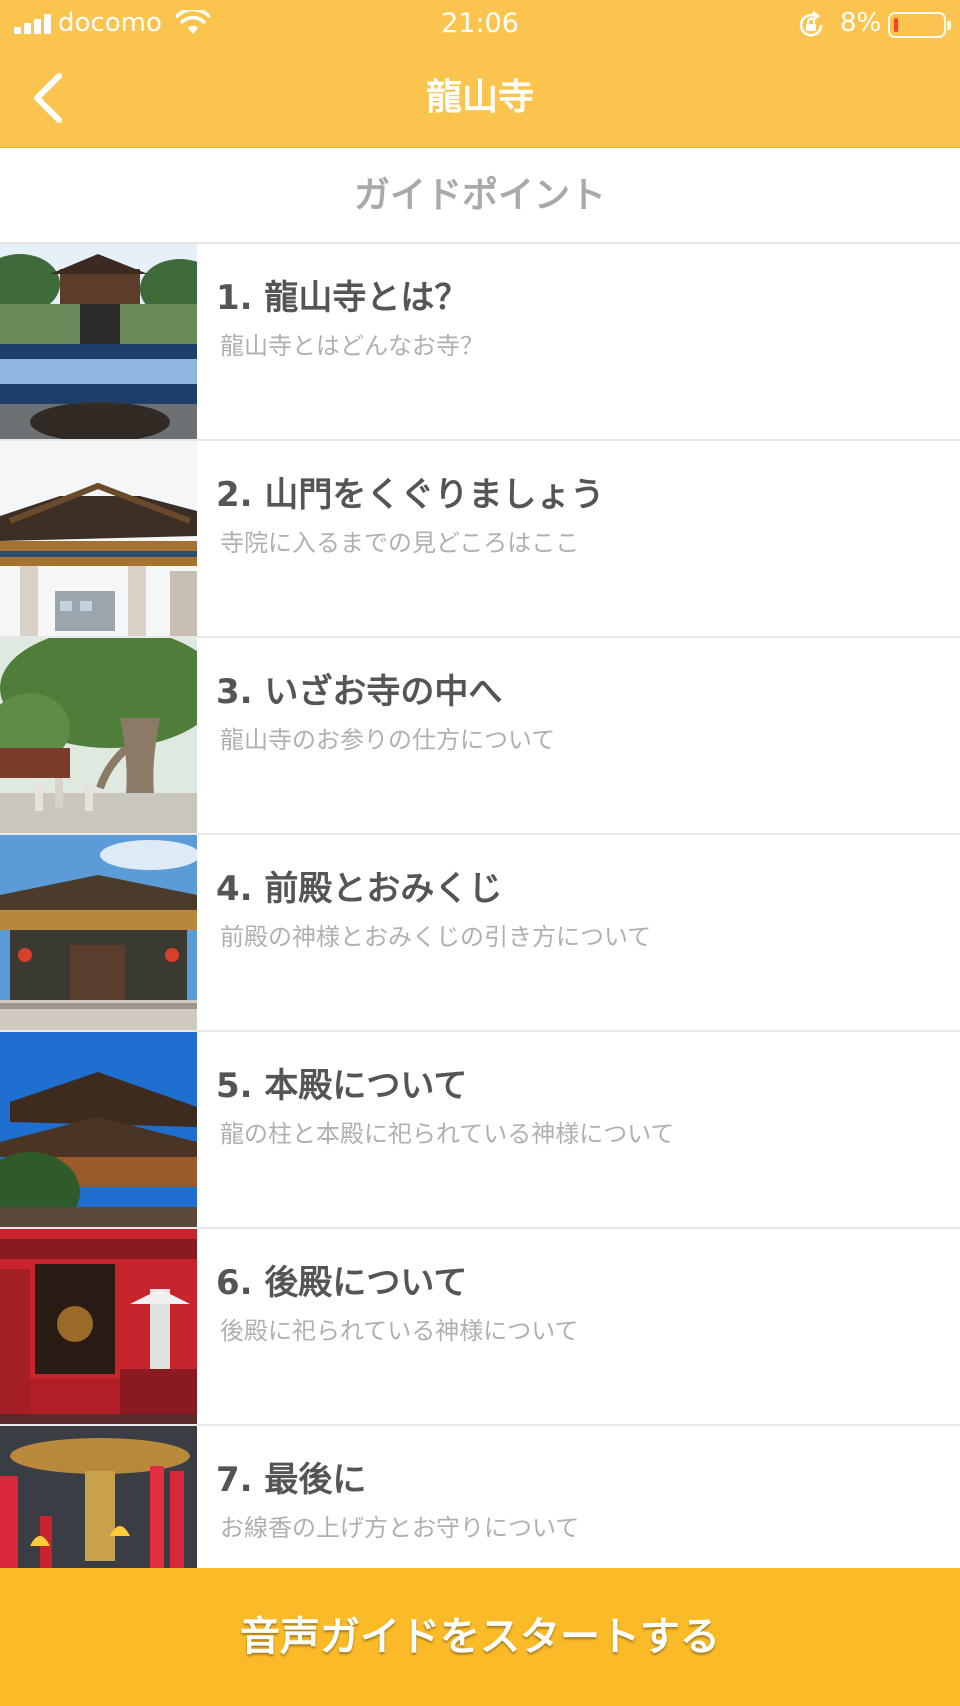 This screenshot has height=1706, width=960. Describe the element at coordinates (447, 1134) in the screenshot. I see `guide-point-subtitle: 龍の柱と本殿に祀られている神様について` at that location.